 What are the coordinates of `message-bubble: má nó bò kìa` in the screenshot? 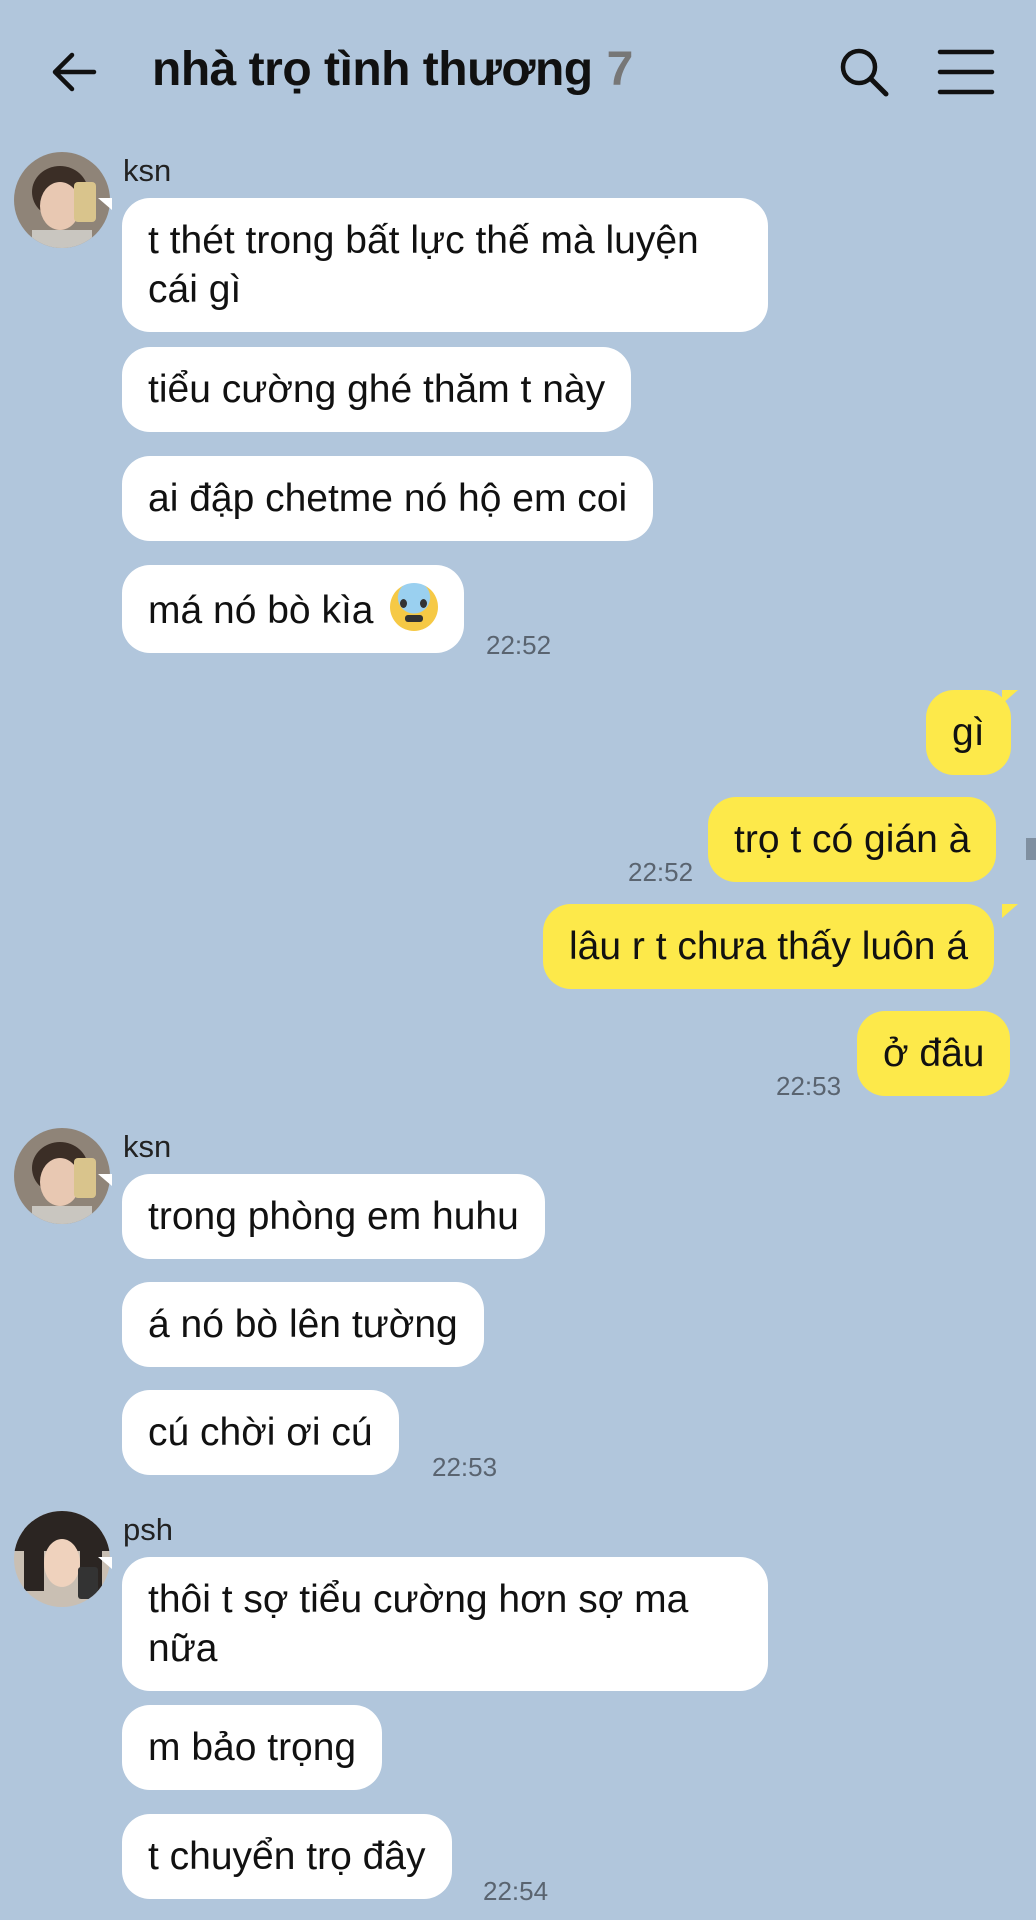 It's located at (293, 609).